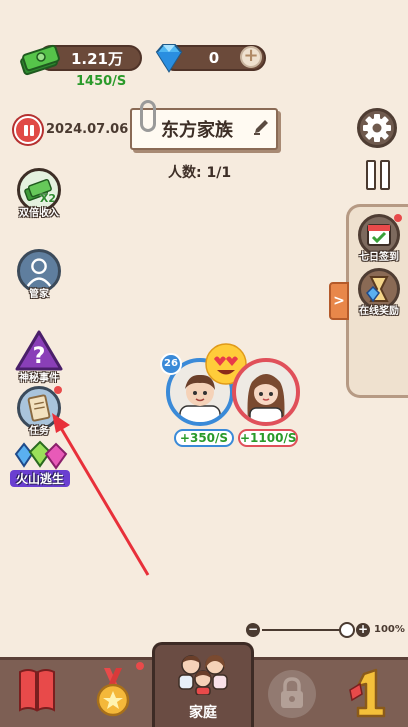 Image resolution: width=408 pixels, height=727 pixels. I want to click on money-value: 1.21万, so click(96, 58).